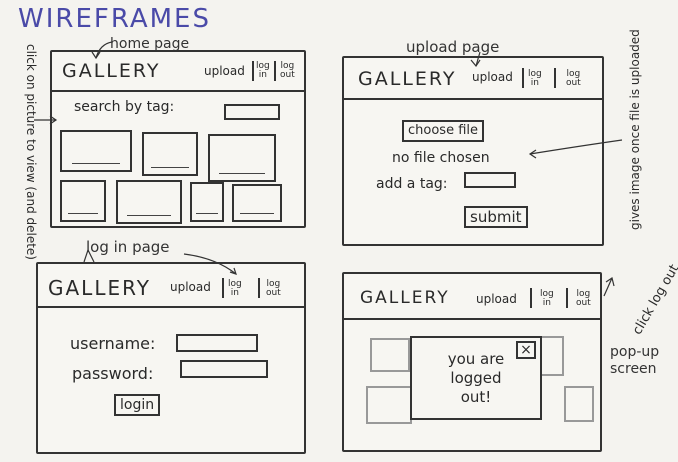  I want to click on arrow-home-page, so click(104, 50).